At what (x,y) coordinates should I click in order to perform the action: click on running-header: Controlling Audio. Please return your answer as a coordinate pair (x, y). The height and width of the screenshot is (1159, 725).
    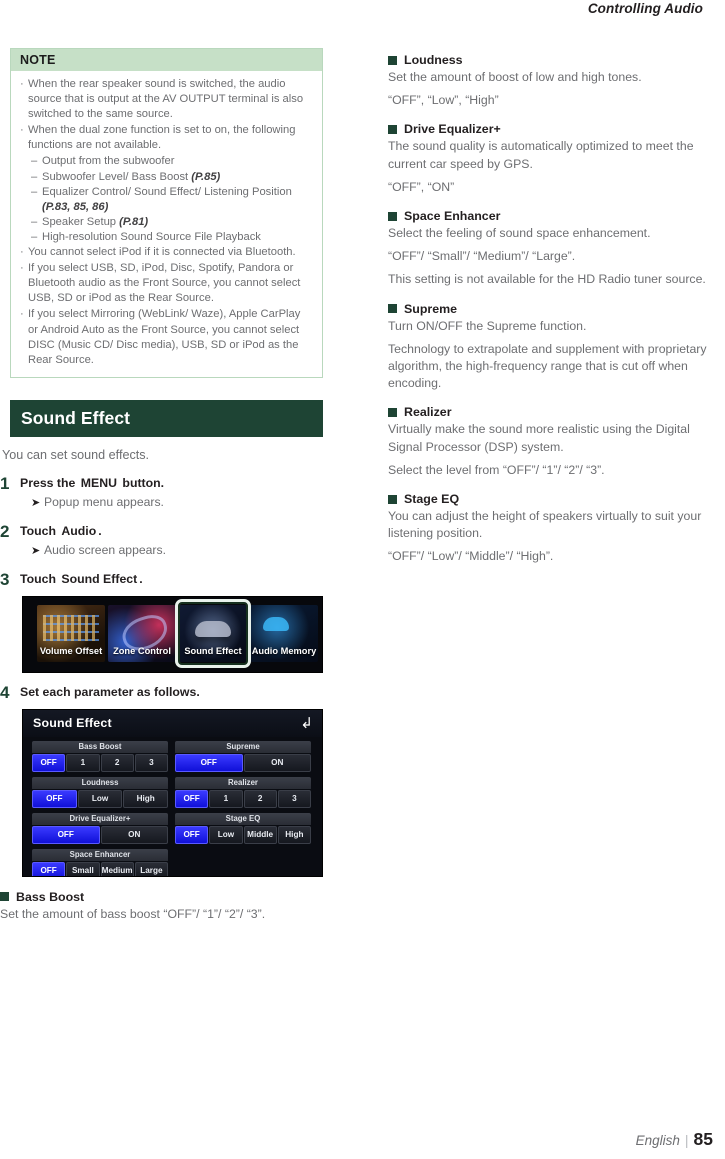
    Looking at the image, I should click on (645, 8).